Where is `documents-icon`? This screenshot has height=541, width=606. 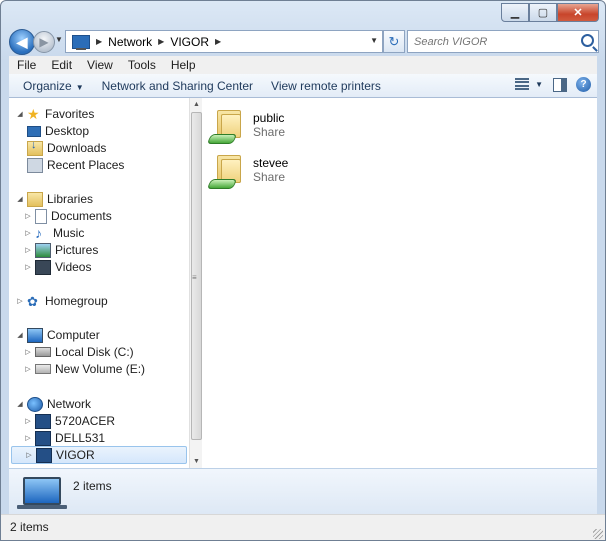
documents-icon is located at coordinates (41, 216).